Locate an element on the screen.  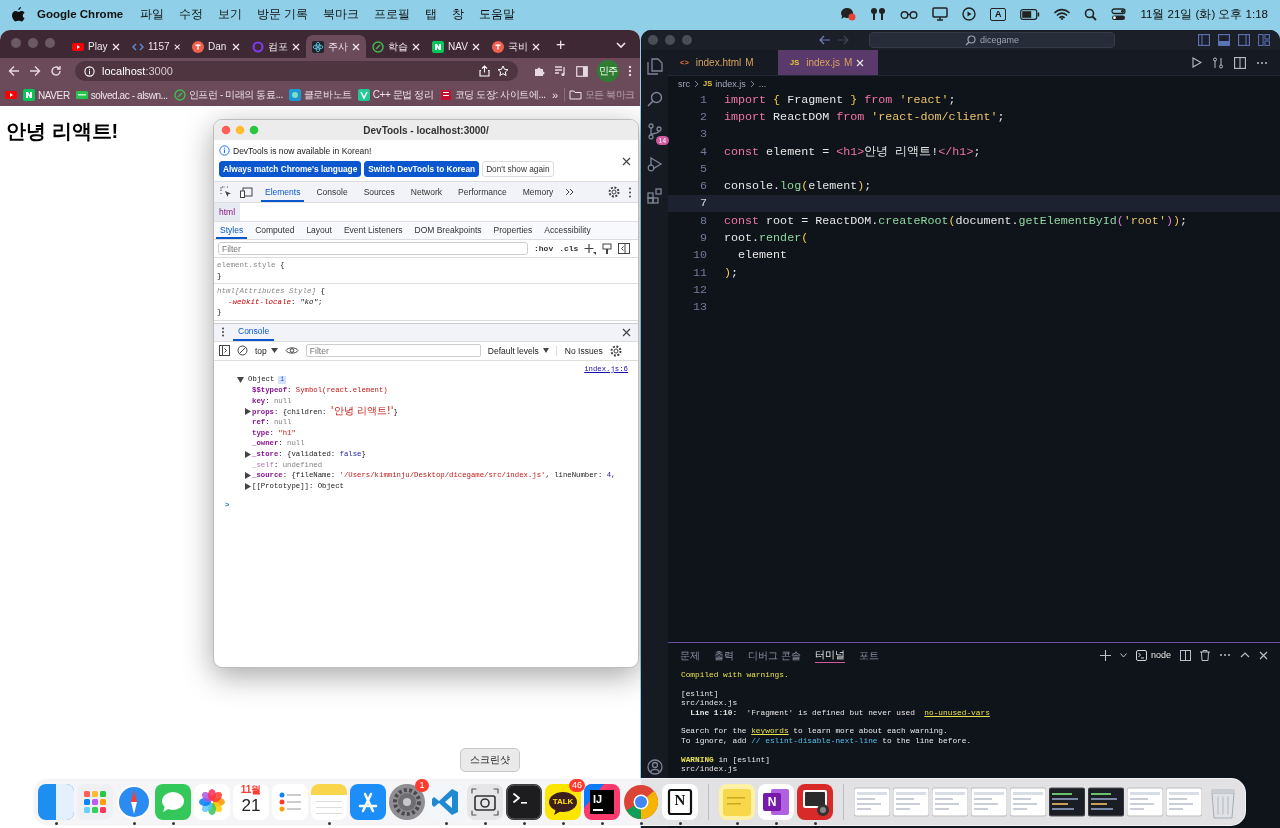
browser-tab: 1157 is located at coordinates (156, 46).